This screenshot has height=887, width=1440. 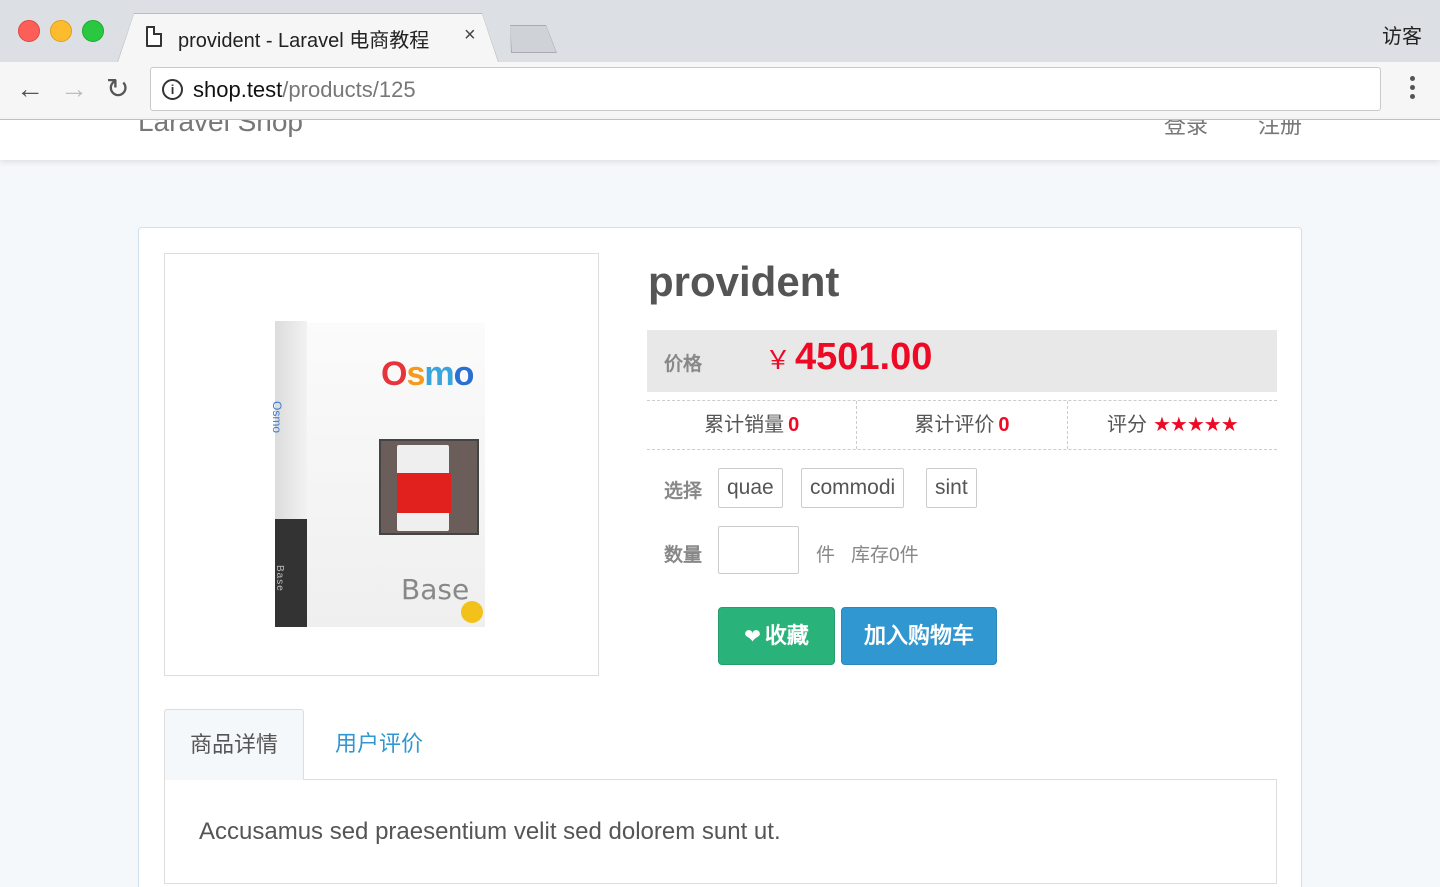 What do you see at coordinates (683, 491) in the screenshot?
I see `sku-label: 选择` at bounding box center [683, 491].